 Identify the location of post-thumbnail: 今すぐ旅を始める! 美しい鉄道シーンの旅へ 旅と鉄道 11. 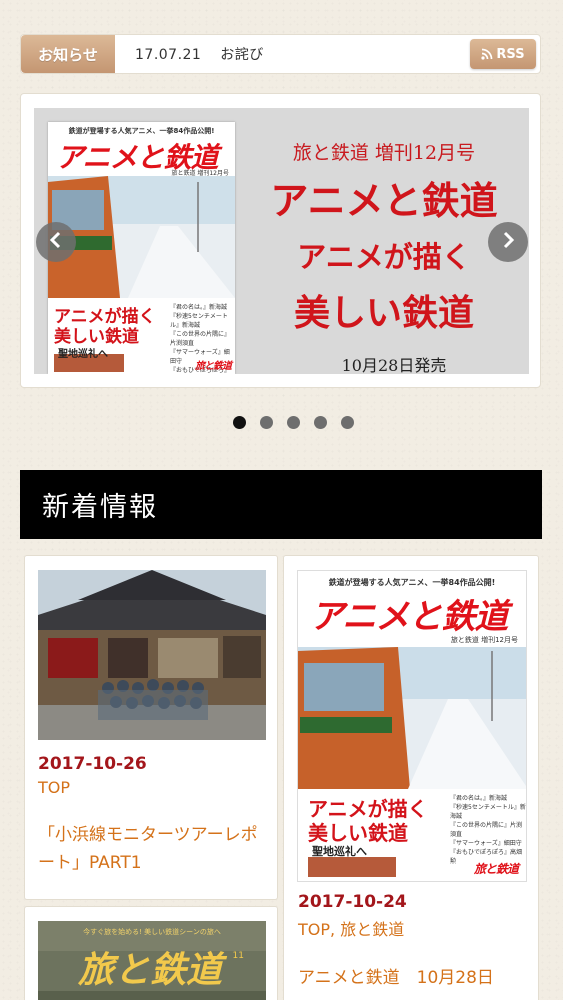
(152, 960).